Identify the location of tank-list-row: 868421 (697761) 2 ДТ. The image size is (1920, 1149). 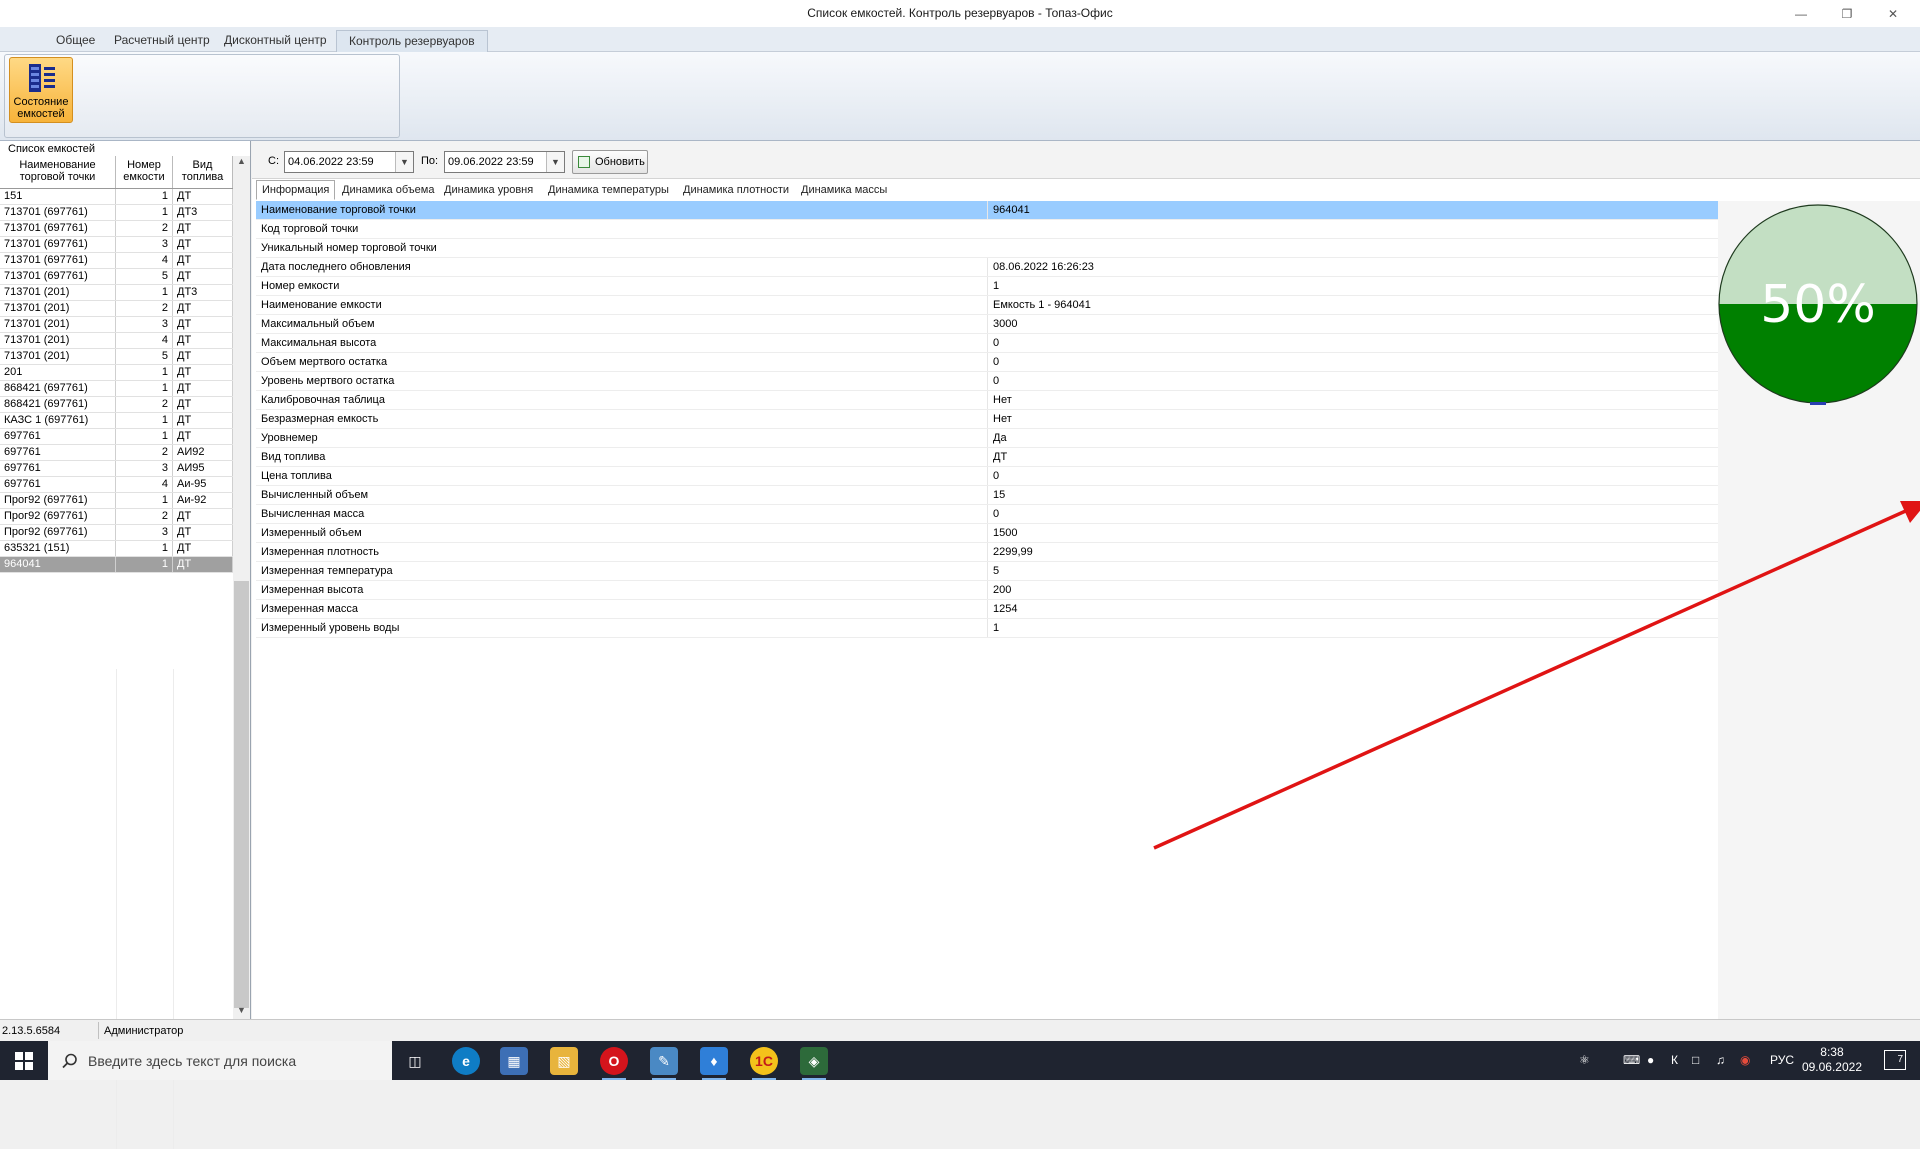
(116, 405).